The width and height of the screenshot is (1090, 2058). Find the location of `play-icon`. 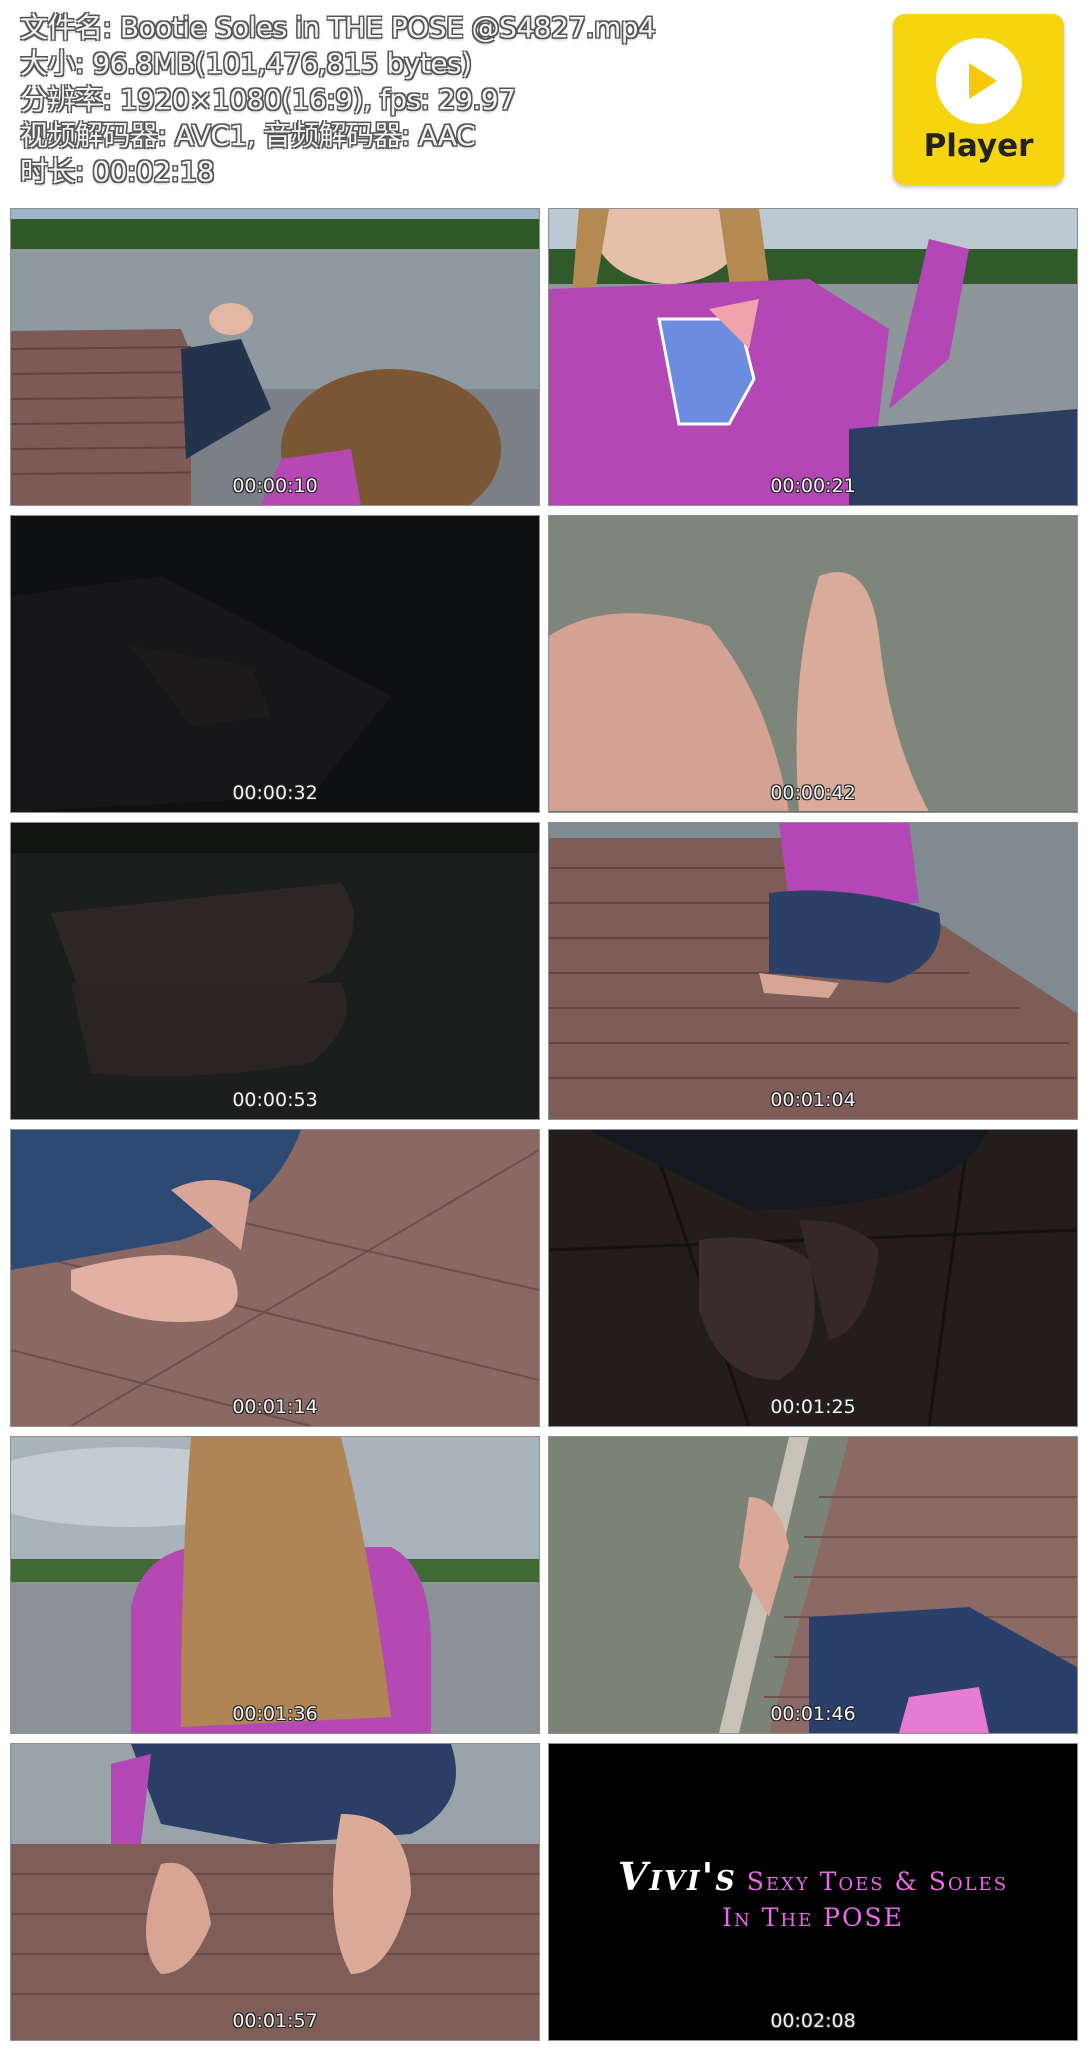

play-icon is located at coordinates (979, 81).